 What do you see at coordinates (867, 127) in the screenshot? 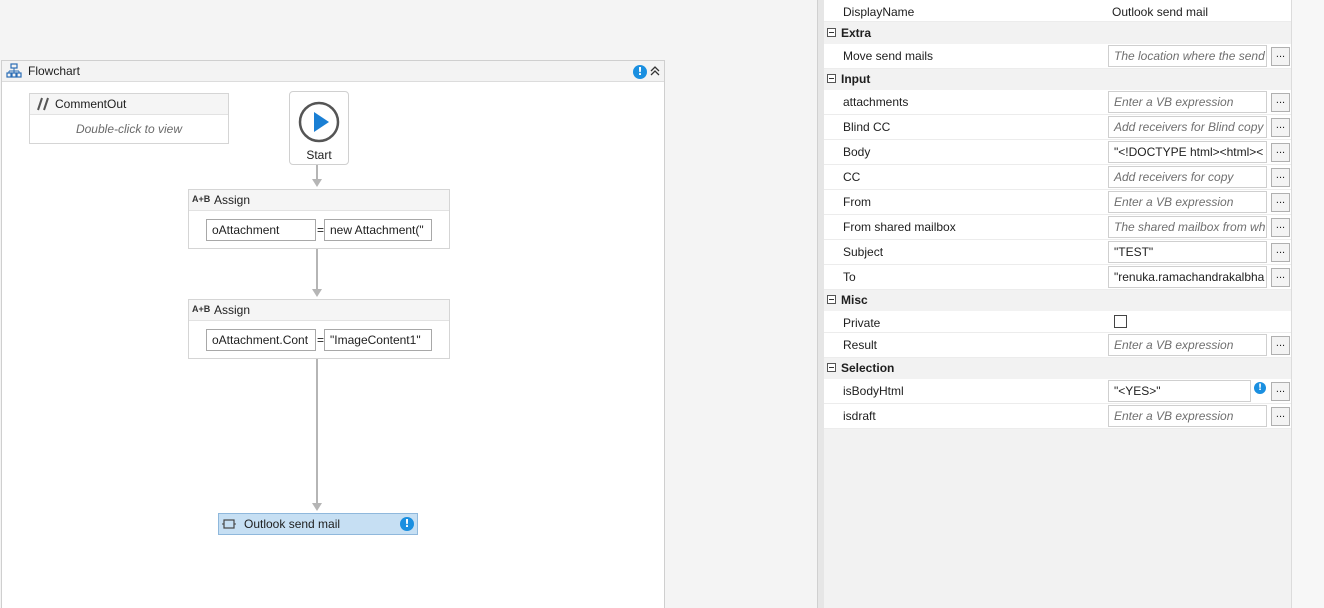
I see `property-label: Blind CC` at bounding box center [867, 127].